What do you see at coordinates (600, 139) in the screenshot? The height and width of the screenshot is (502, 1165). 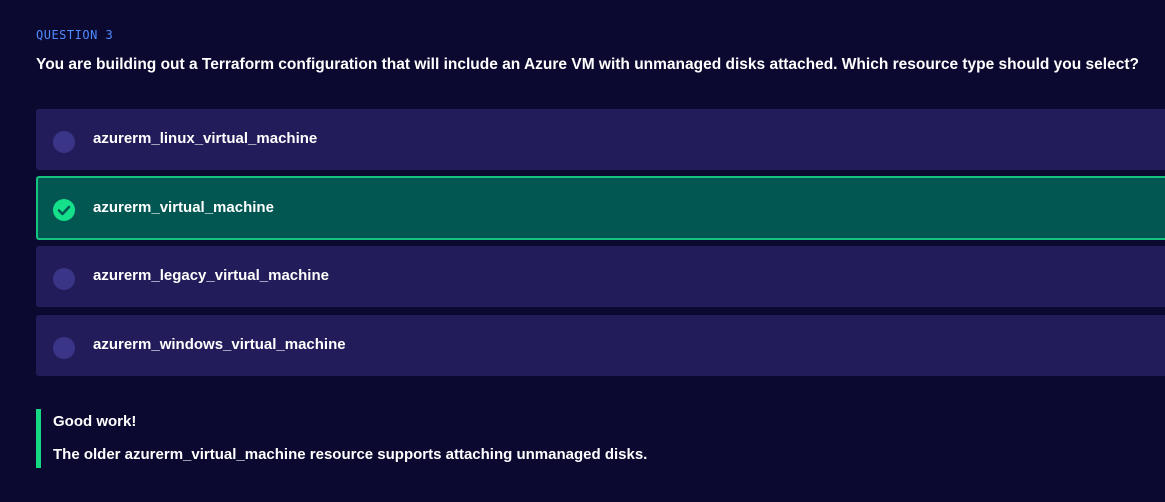 I see `answer-option-linux: azurerm_linux_virtual_machine` at bounding box center [600, 139].